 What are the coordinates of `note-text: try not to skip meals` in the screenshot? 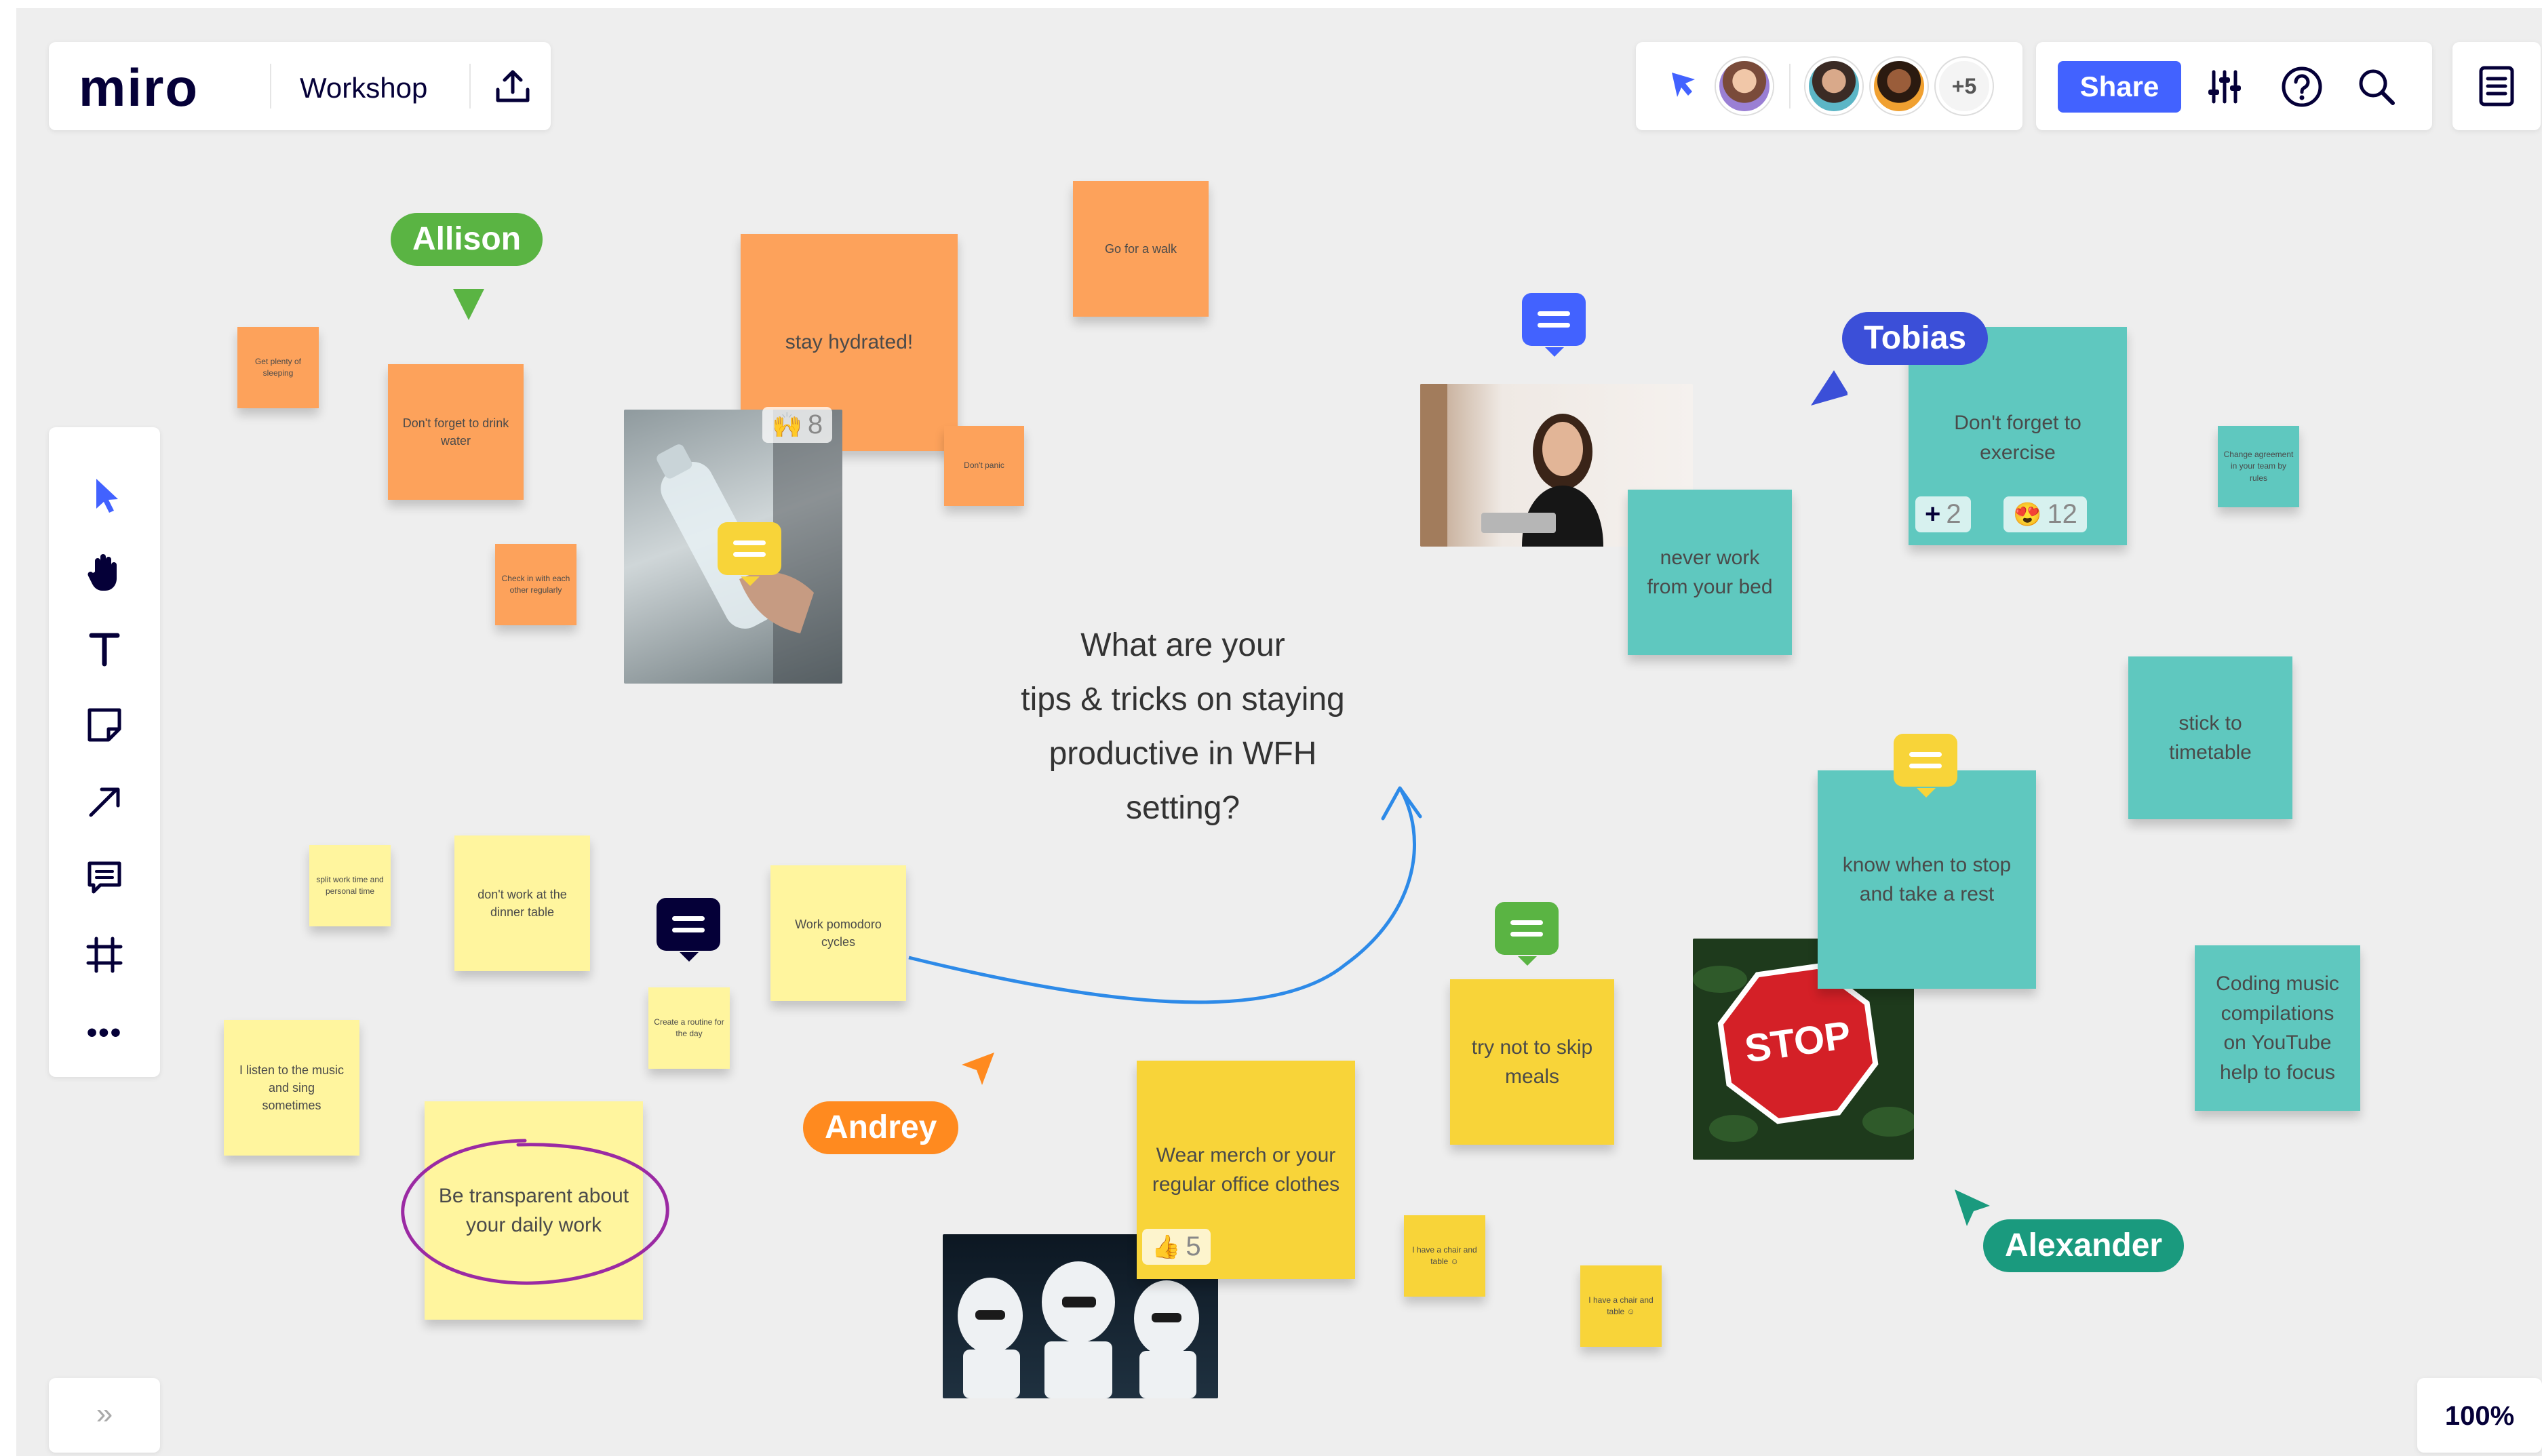 It's located at (1532, 1062).